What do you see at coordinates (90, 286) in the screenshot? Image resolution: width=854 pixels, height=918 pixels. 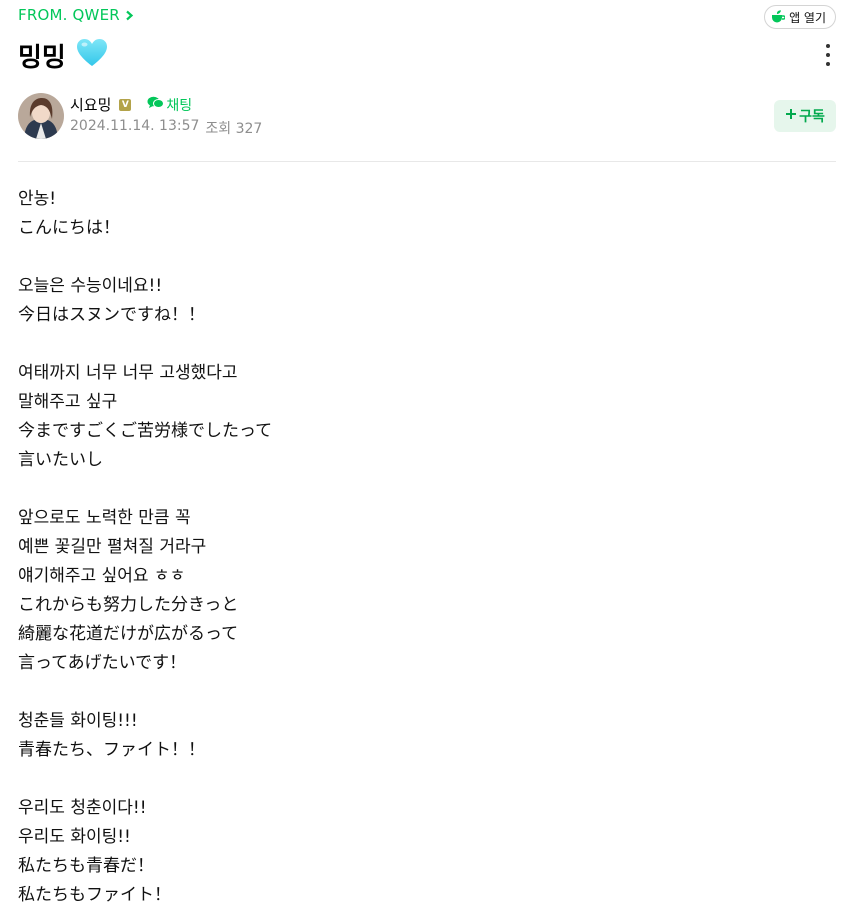 I see `body-line: 오늘은 수능이네요!!` at bounding box center [90, 286].